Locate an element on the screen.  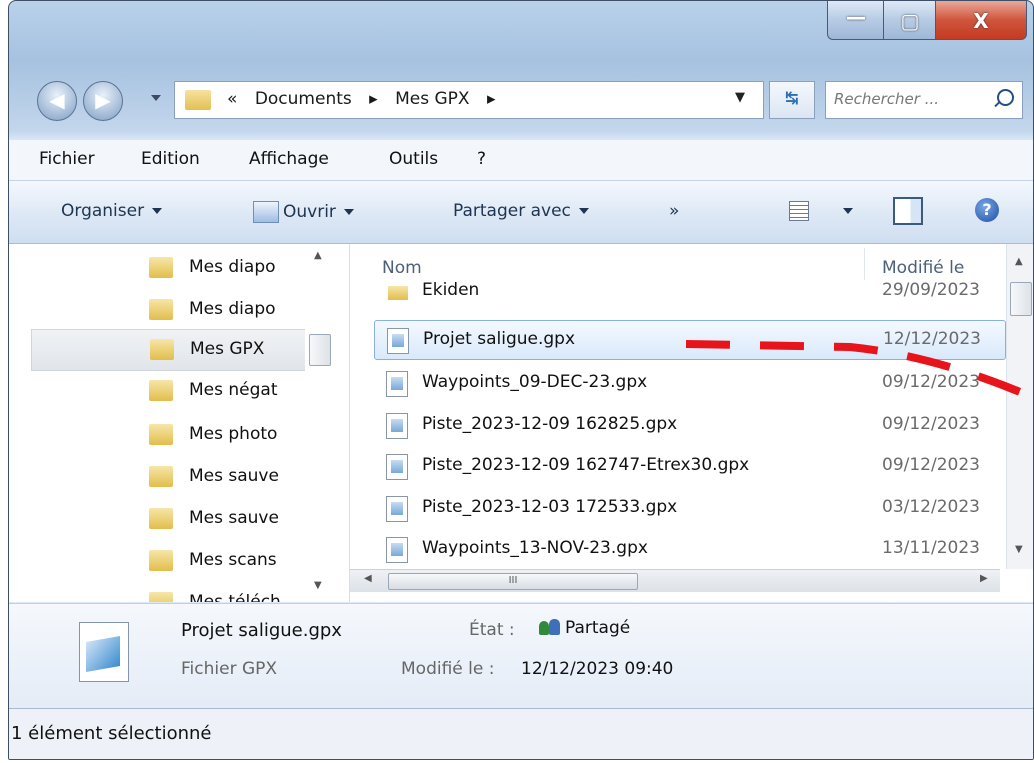
sidebar-item-label: Mes photo is located at coordinates (233, 434).